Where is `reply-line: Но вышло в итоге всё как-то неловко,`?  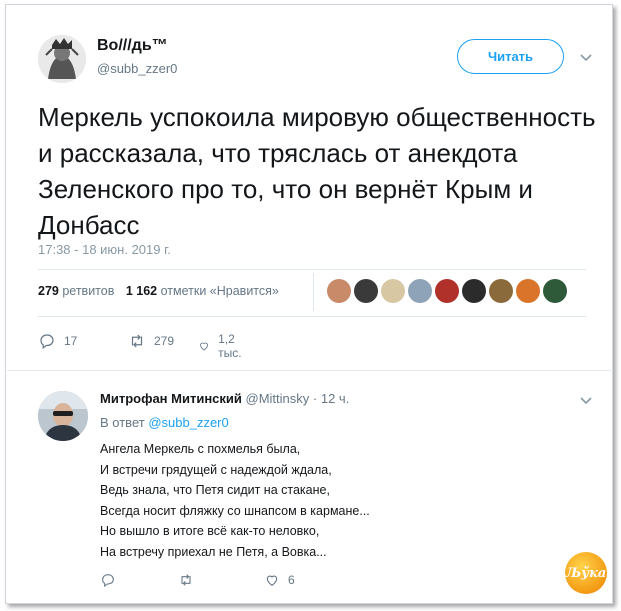 reply-line: Но вышло в итоге всё как-то неловко, is located at coordinates (210, 531).